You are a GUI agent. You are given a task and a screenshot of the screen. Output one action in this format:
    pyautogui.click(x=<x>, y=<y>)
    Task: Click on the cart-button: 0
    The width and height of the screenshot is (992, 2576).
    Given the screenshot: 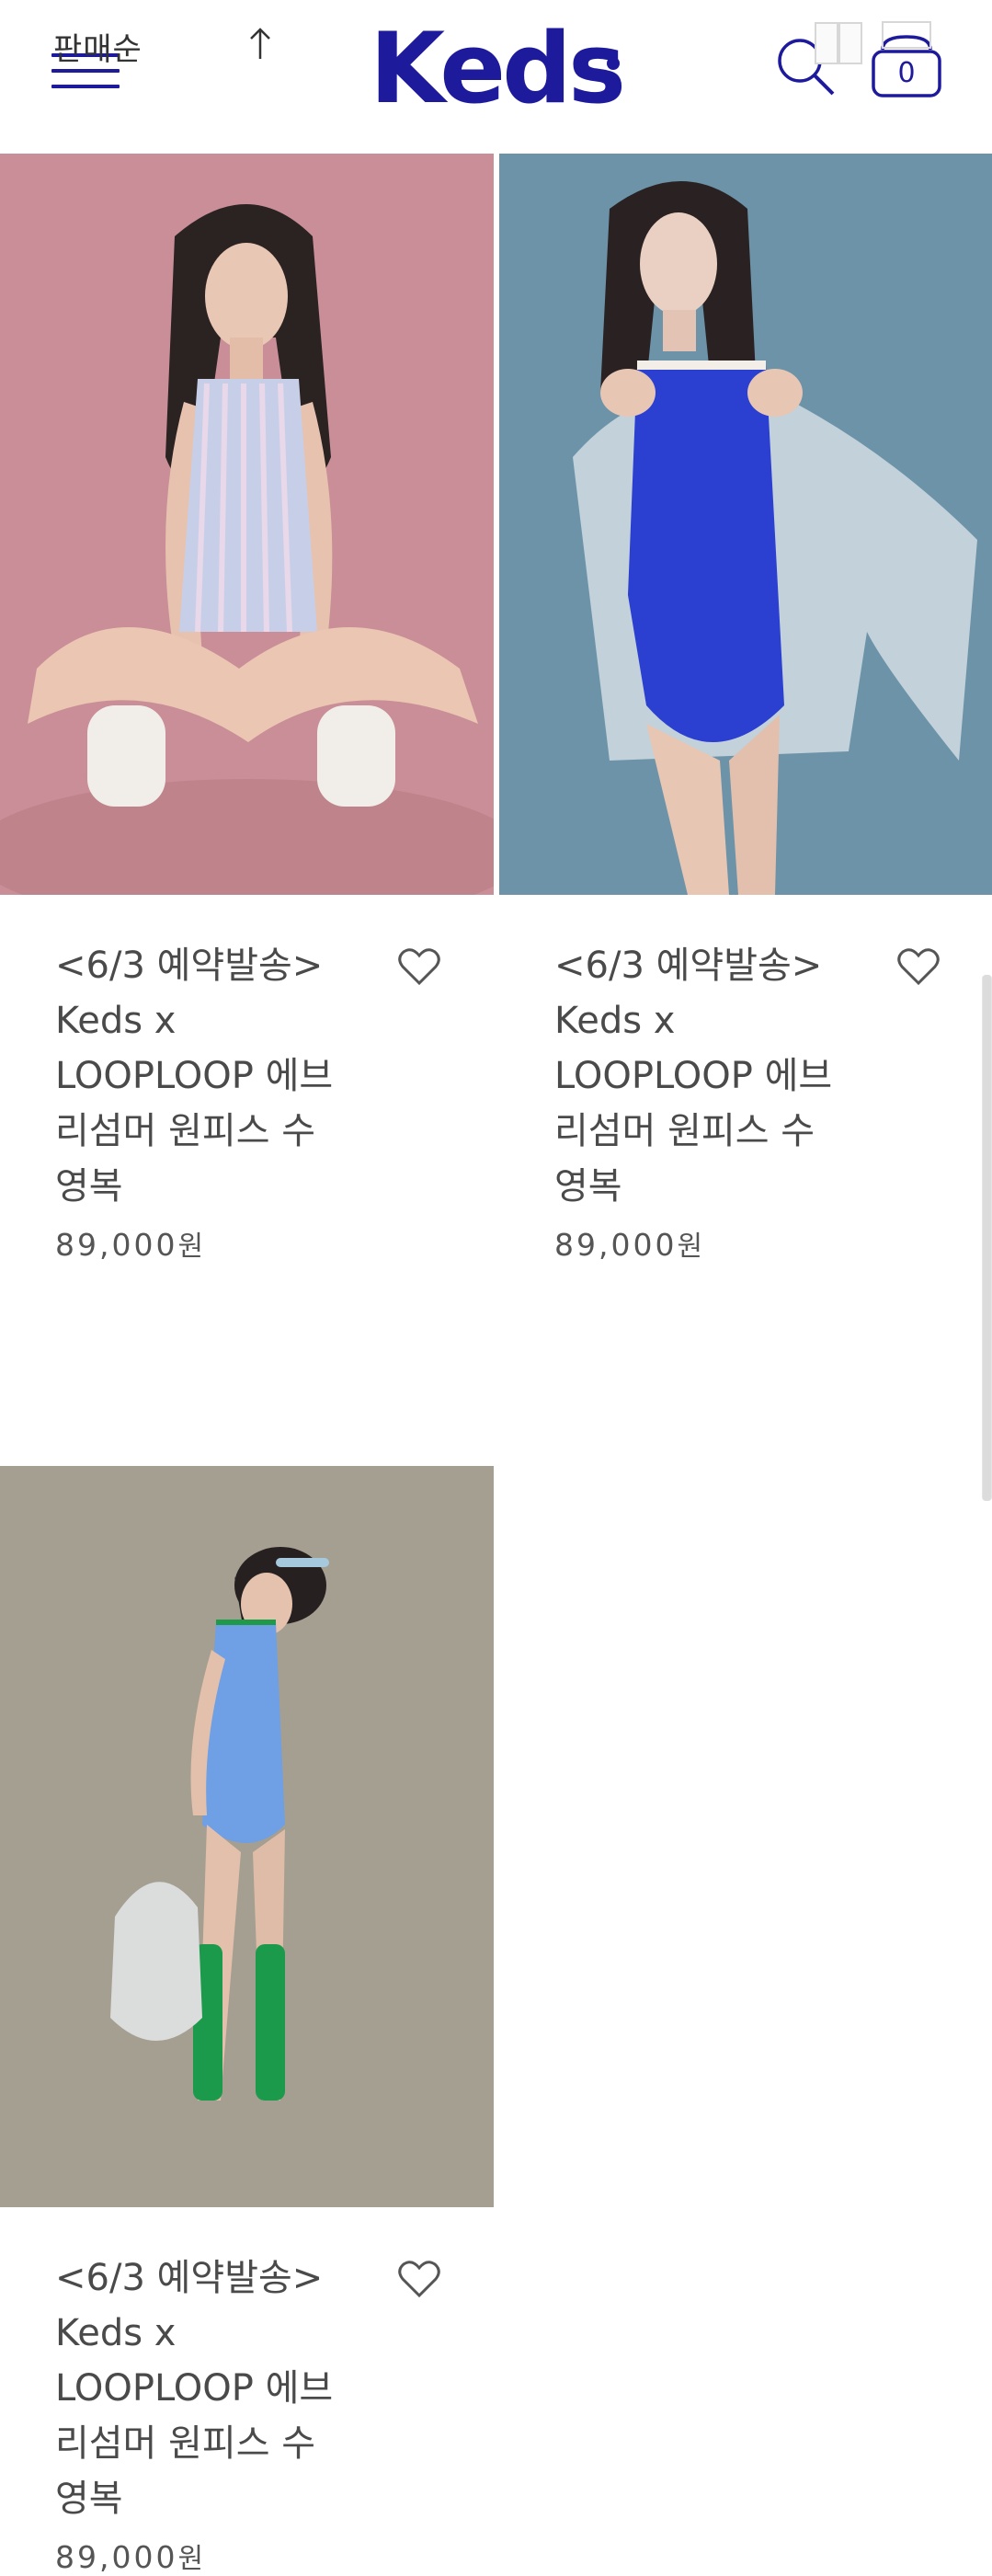 What is the action you would take?
    pyautogui.click(x=906, y=59)
    